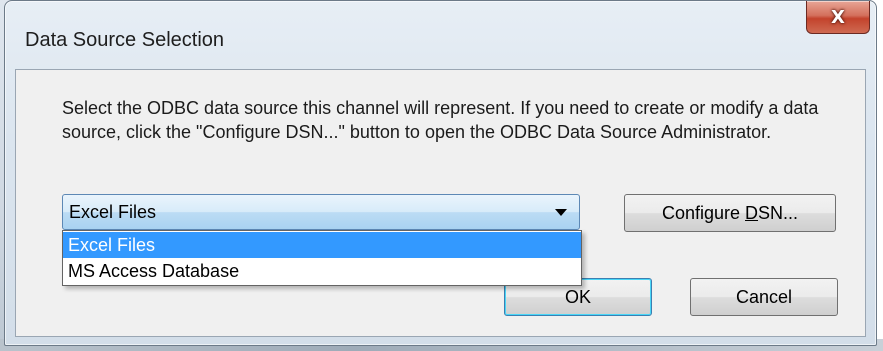 The image size is (883, 351). I want to click on cancel-button-label: Cancel, so click(764, 296).